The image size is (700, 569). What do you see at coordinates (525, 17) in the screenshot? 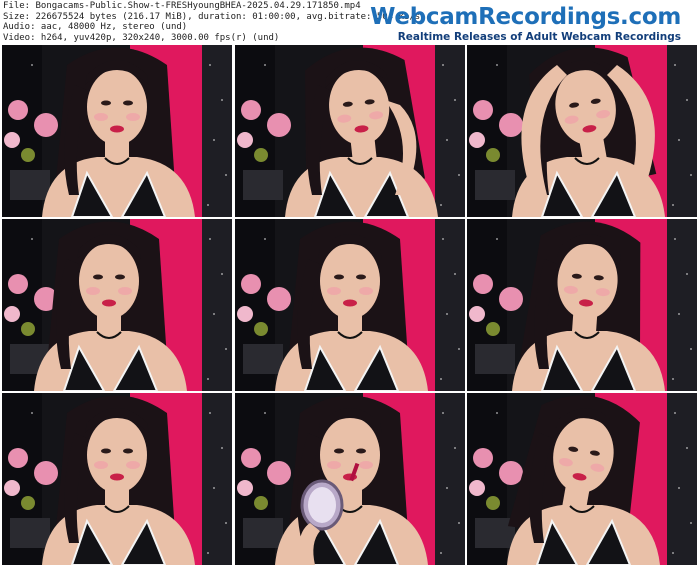
I see `brand-name: WebcamRecordings.com` at bounding box center [525, 17].